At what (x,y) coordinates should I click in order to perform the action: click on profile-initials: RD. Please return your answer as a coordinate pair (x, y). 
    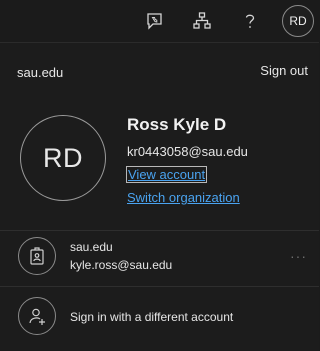
    Looking at the image, I should click on (63, 157).